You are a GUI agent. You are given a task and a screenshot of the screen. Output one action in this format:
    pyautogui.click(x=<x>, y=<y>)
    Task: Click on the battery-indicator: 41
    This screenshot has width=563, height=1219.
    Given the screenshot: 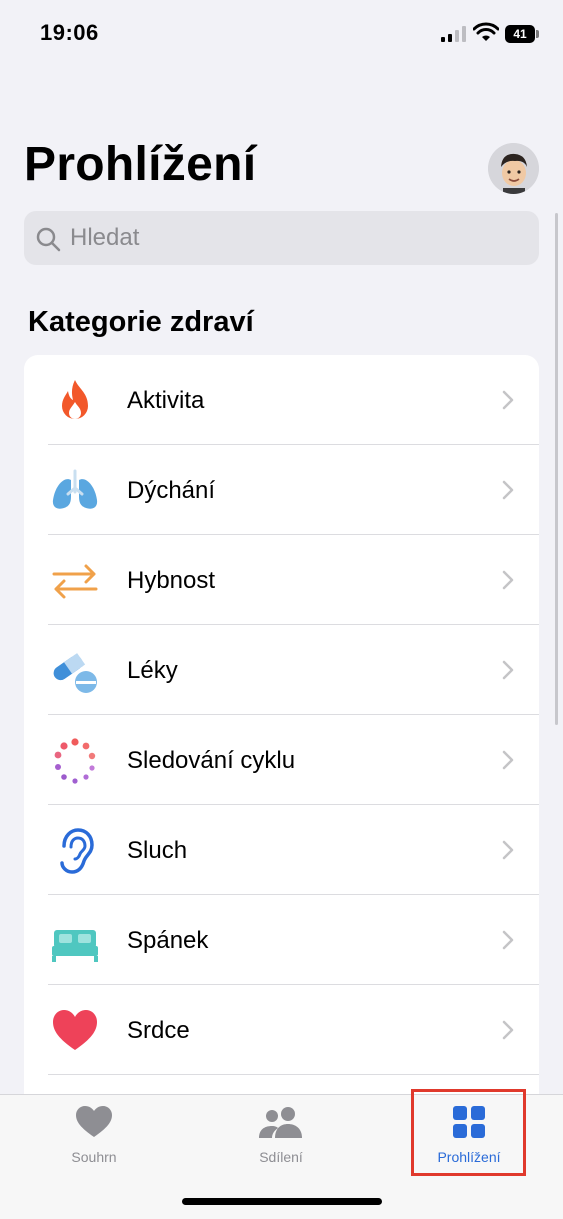 What is the action you would take?
    pyautogui.click(x=520, y=34)
    